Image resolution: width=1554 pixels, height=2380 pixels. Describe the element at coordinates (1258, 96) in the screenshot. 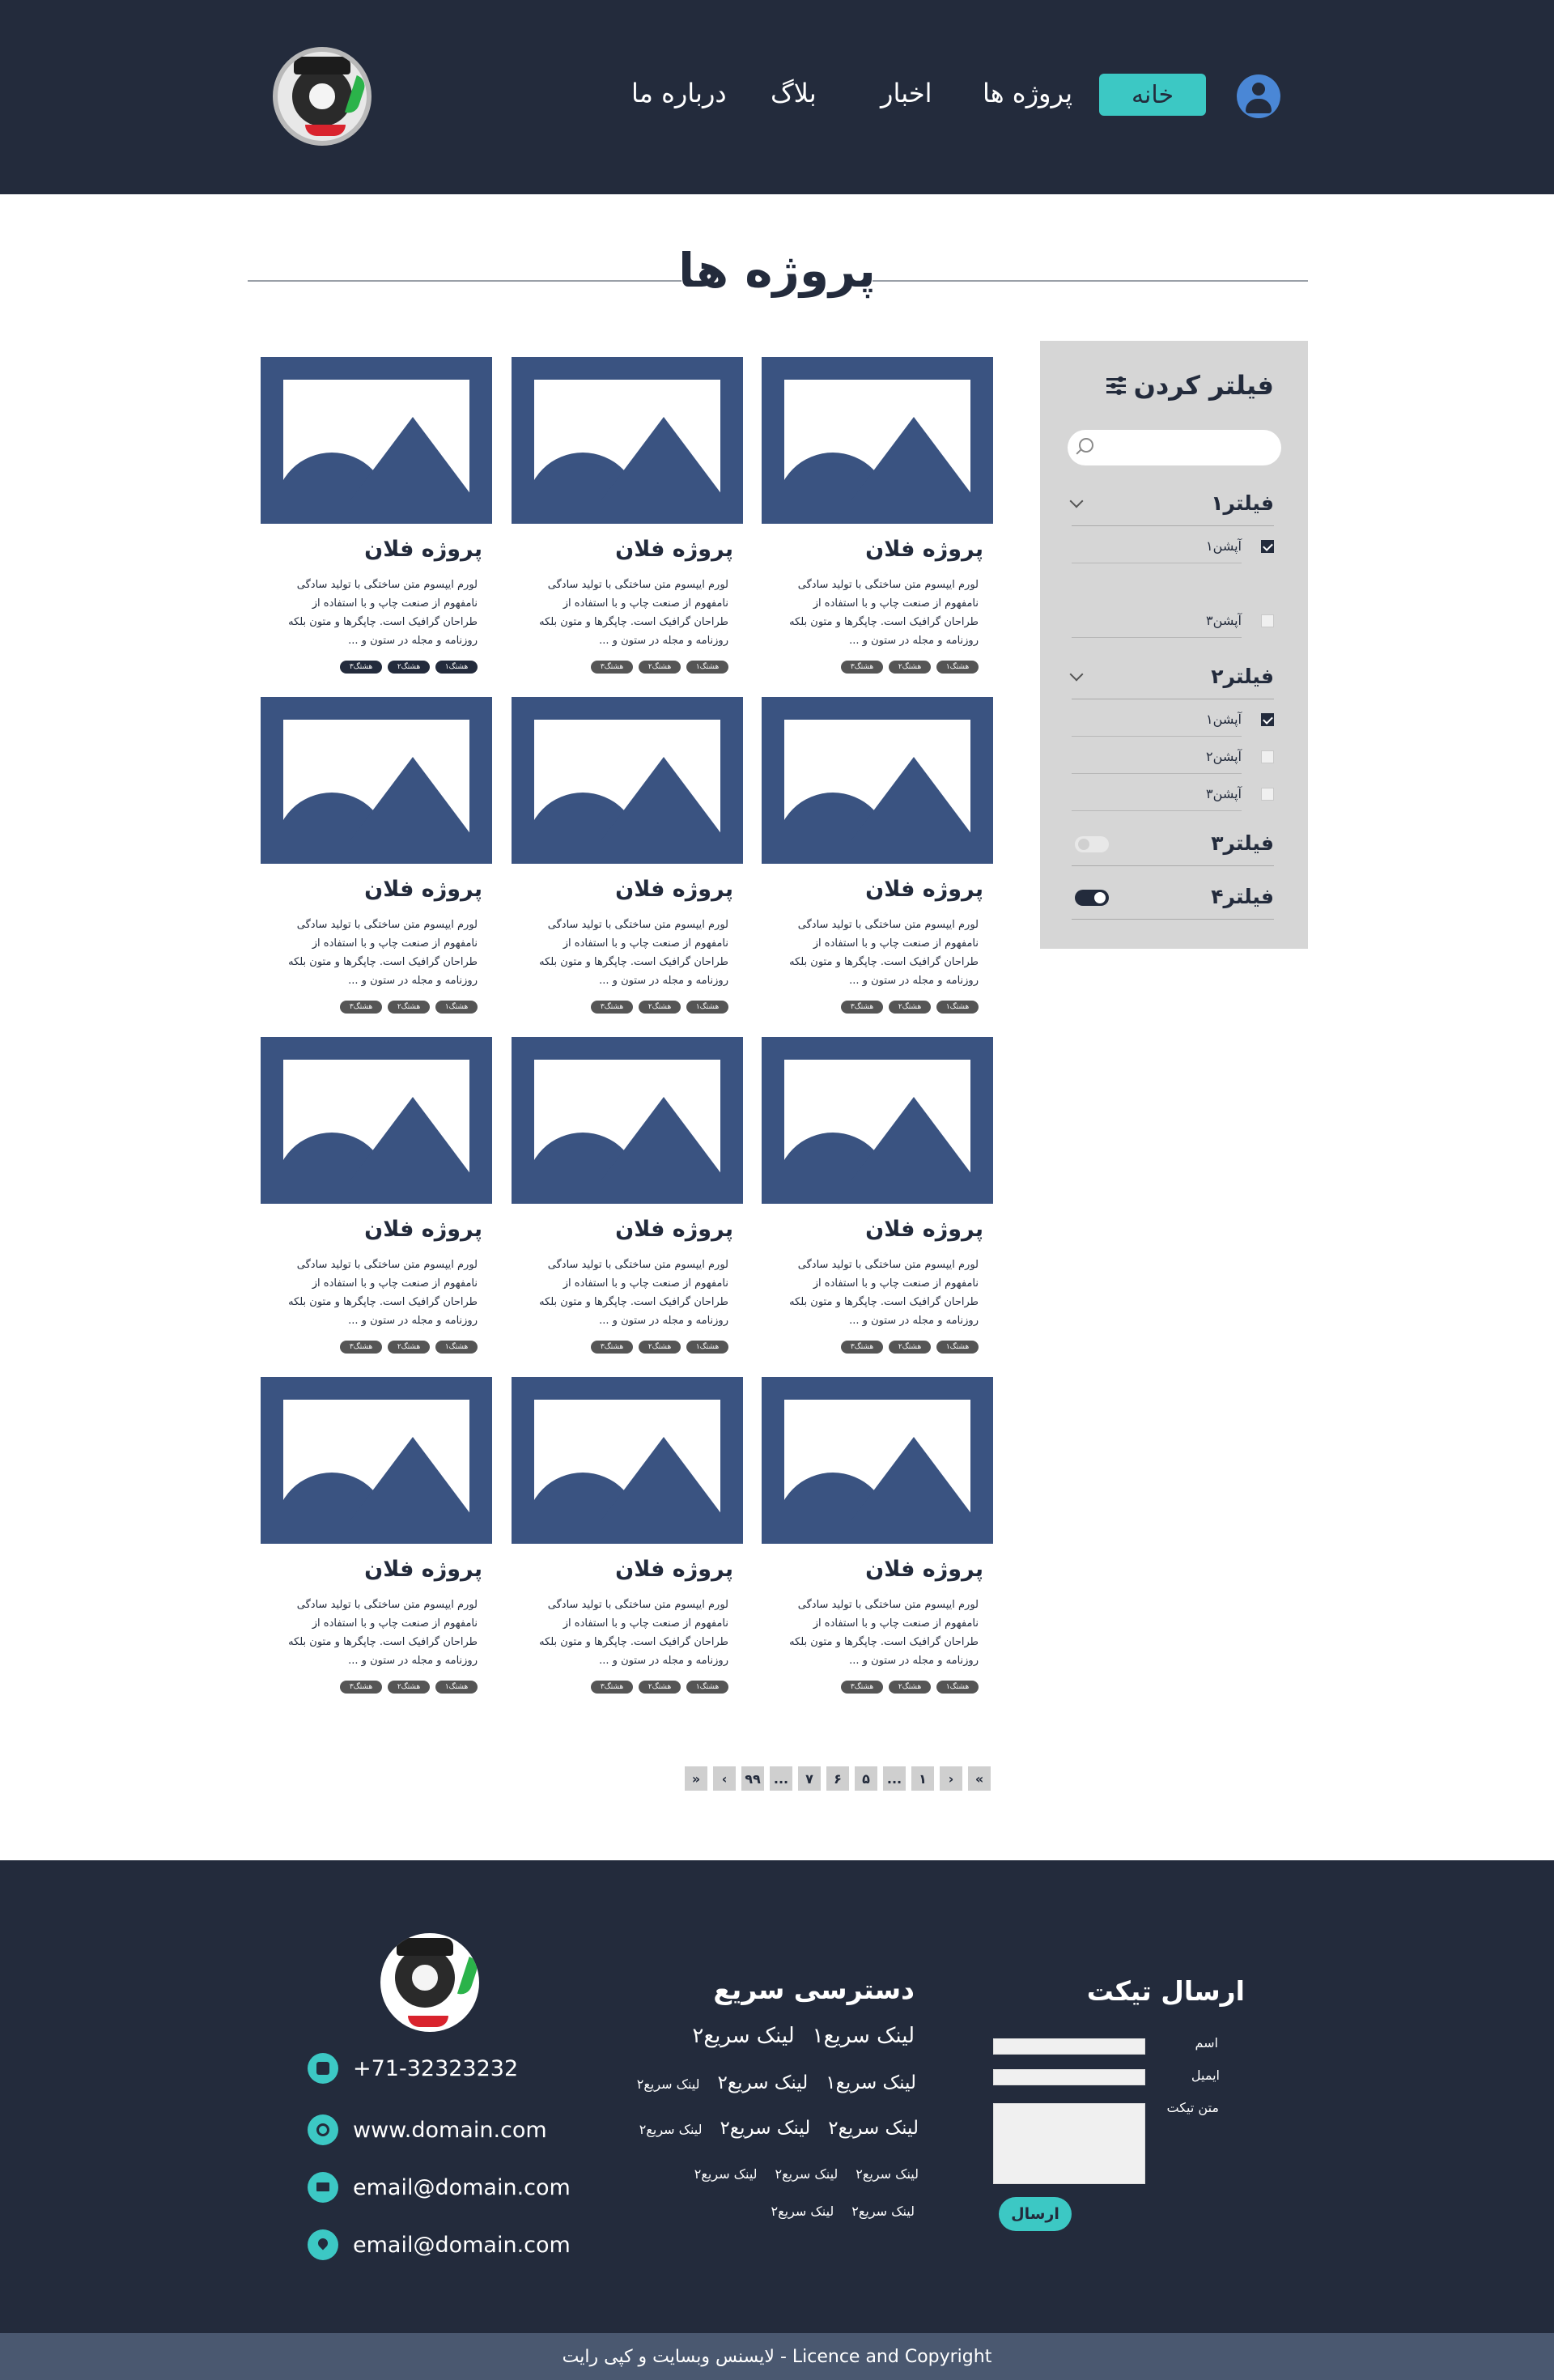

I see `user-avatar-icon` at that location.